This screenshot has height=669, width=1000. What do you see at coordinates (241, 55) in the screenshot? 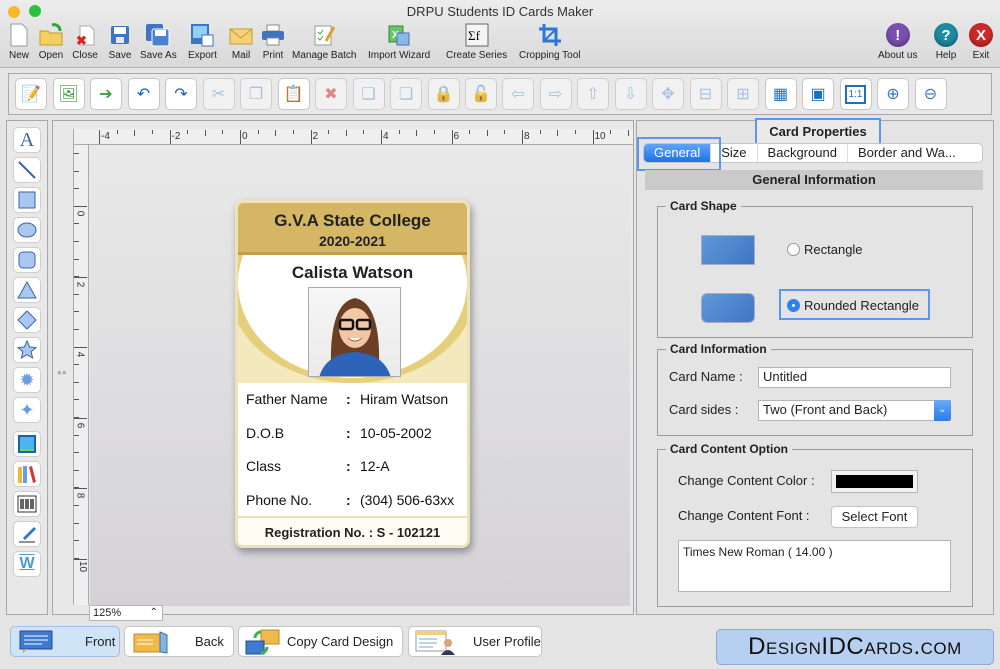
I see `mail-label: Mail` at bounding box center [241, 55].